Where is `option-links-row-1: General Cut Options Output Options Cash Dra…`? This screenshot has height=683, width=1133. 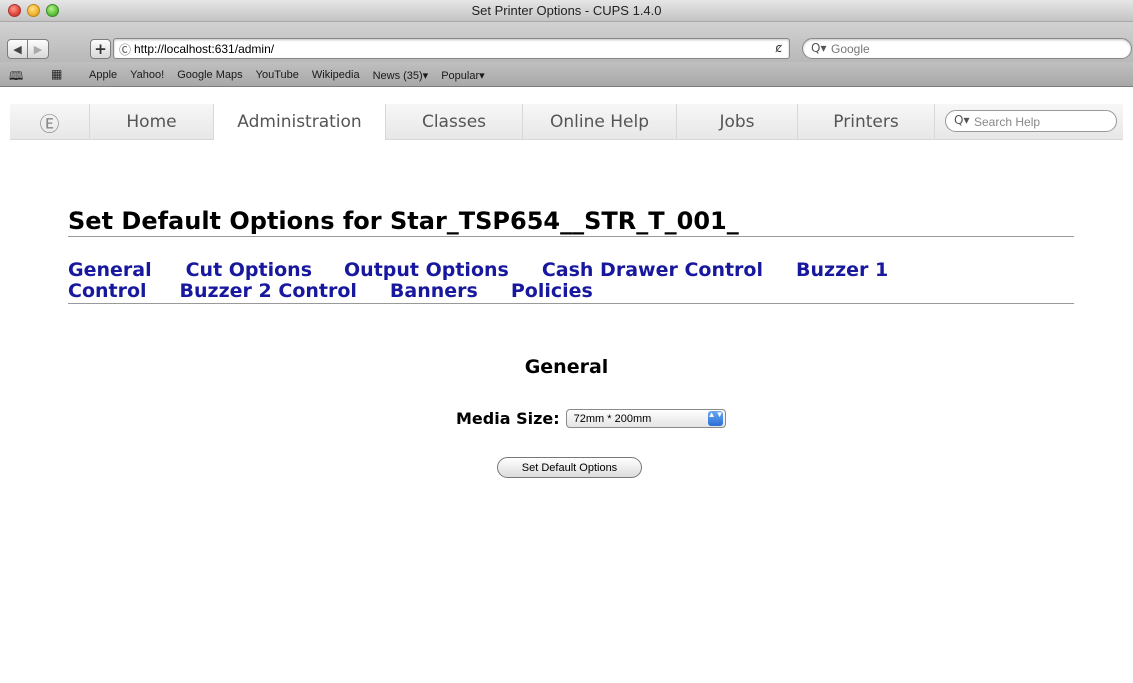 option-links-row-1: General Cut Options Output Options Cash Dra… is located at coordinates (571, 270).